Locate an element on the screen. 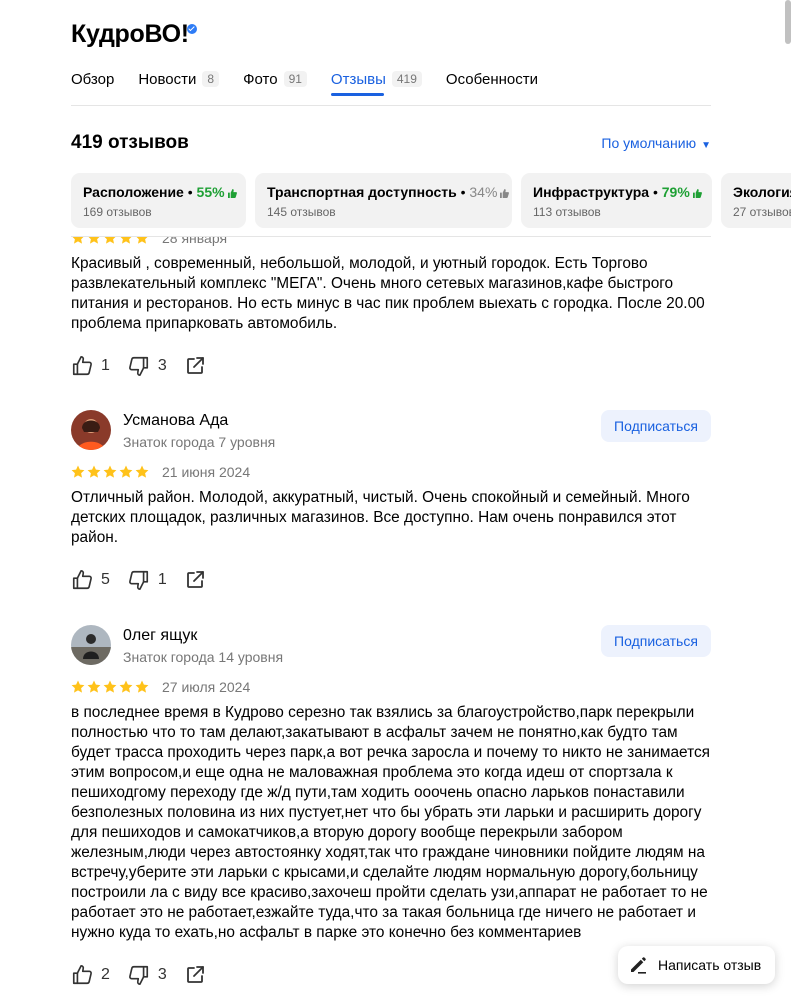 Image resolution: width=791 pixels, height=1001 pixels. like-count: 1 is located at coordinates (105, 365).